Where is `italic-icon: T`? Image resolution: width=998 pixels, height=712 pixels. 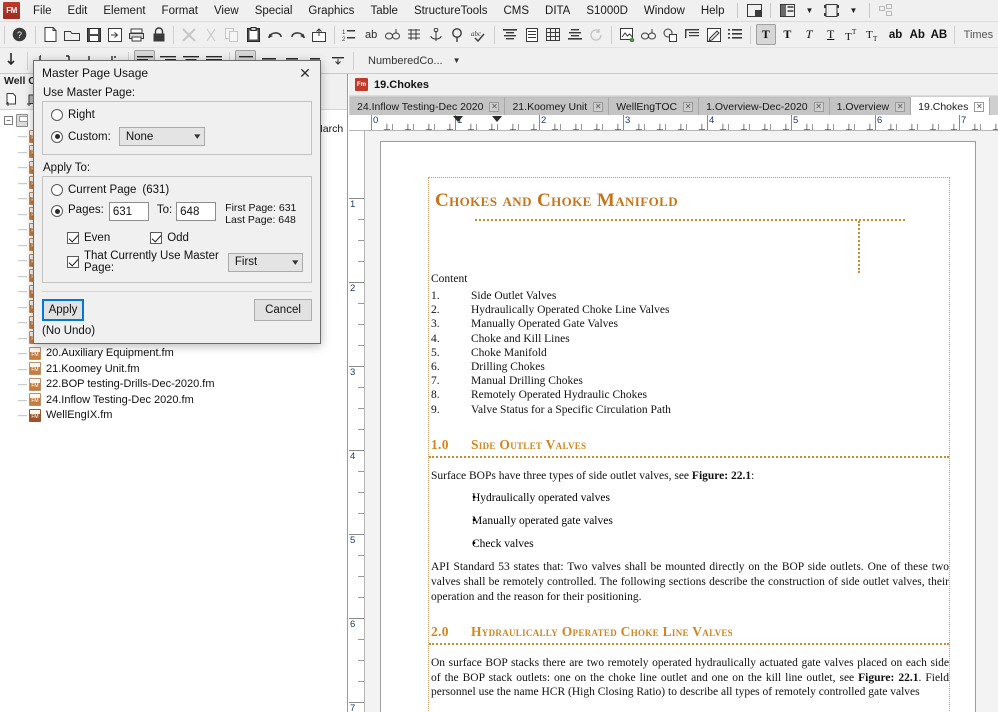
italic-icon: T is located at coordinates (809, 34).